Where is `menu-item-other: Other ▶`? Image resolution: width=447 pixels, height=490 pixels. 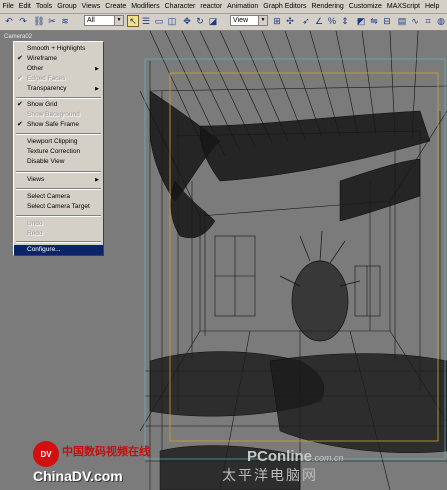
menu-item-other: Other ▶ is located at coordinates (58, 69).